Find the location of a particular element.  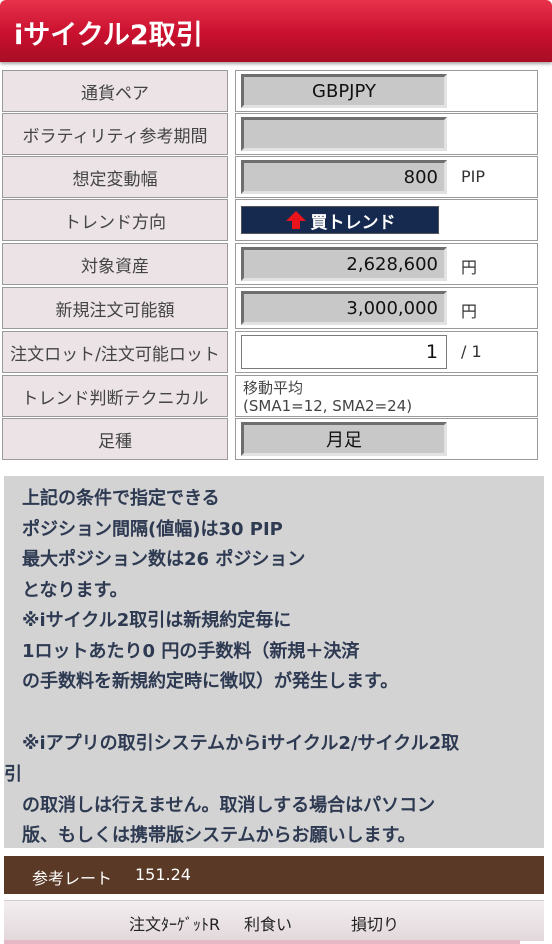

up-arrow-icon is located at coordinates (295, 220).